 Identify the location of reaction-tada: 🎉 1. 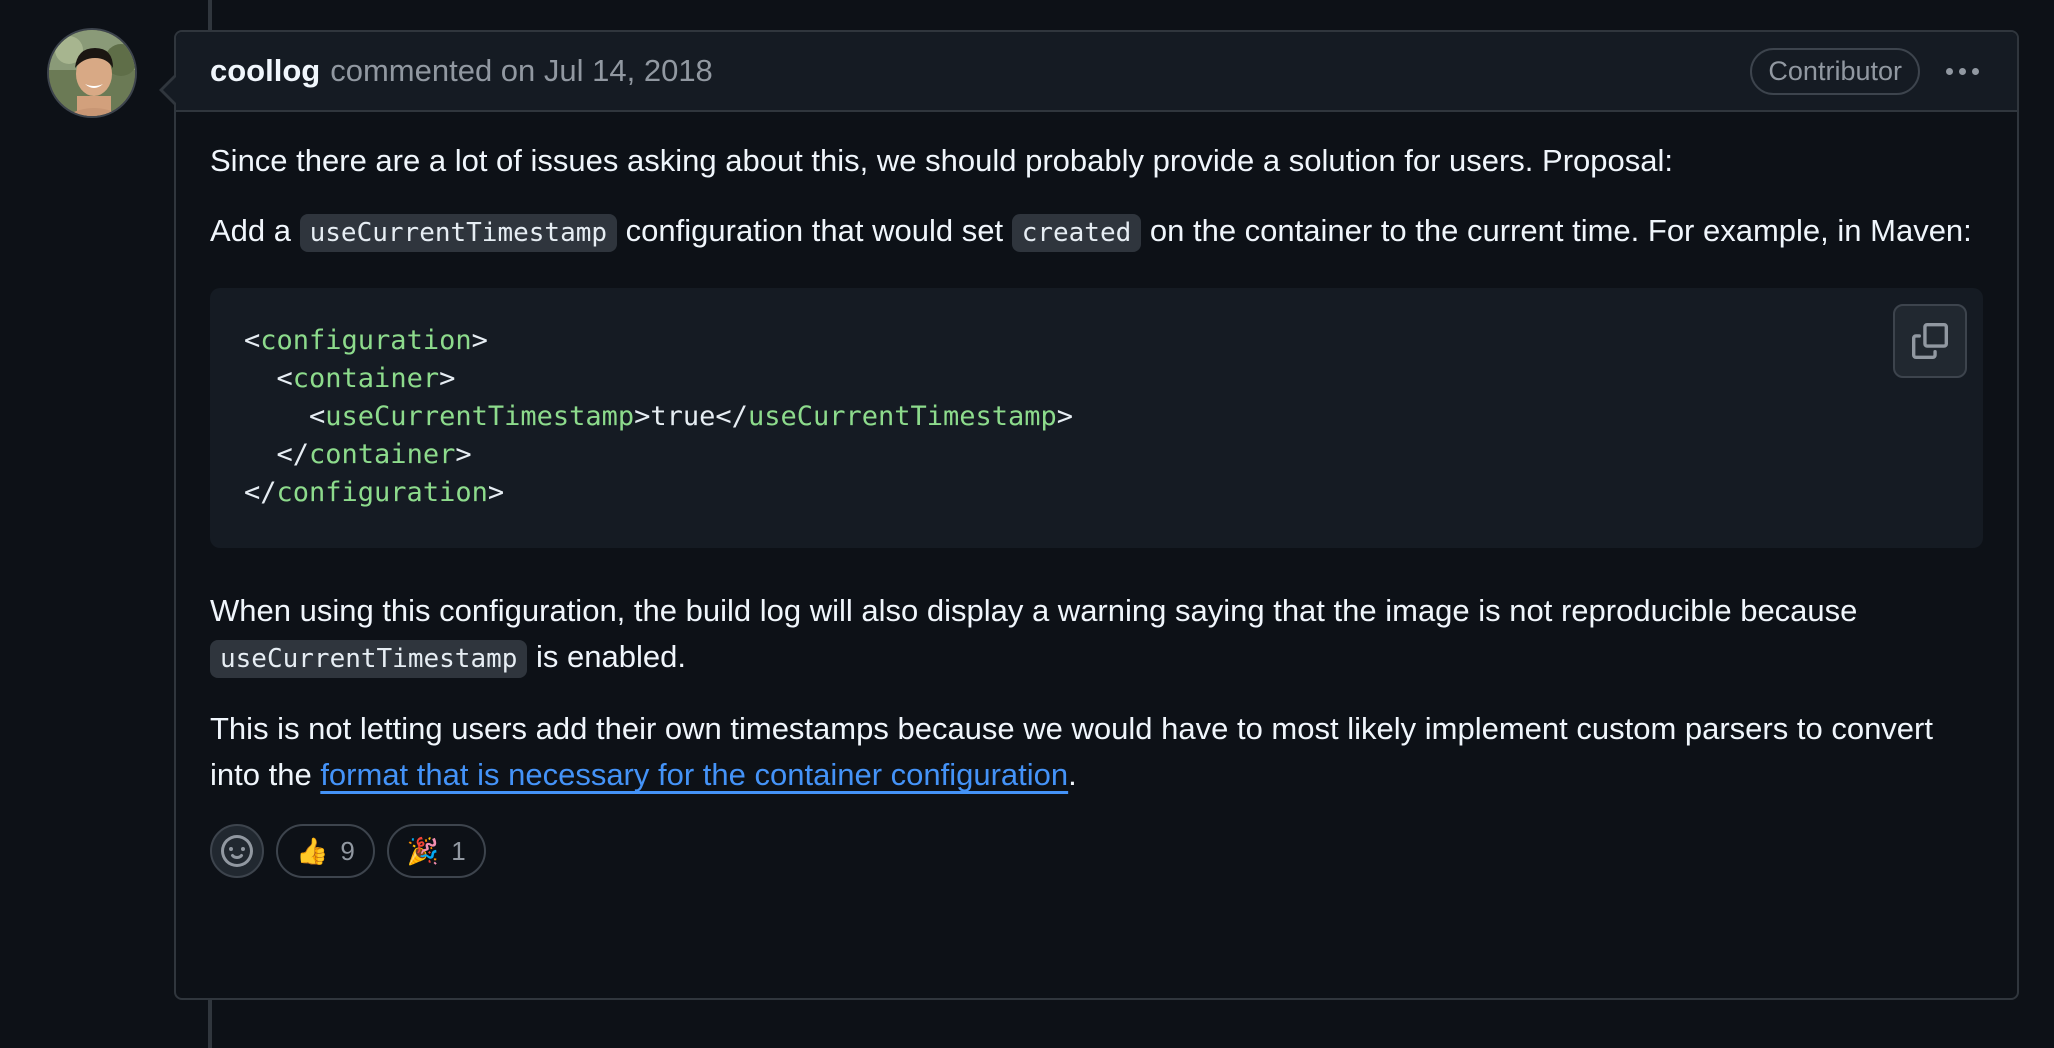
(436, 851).